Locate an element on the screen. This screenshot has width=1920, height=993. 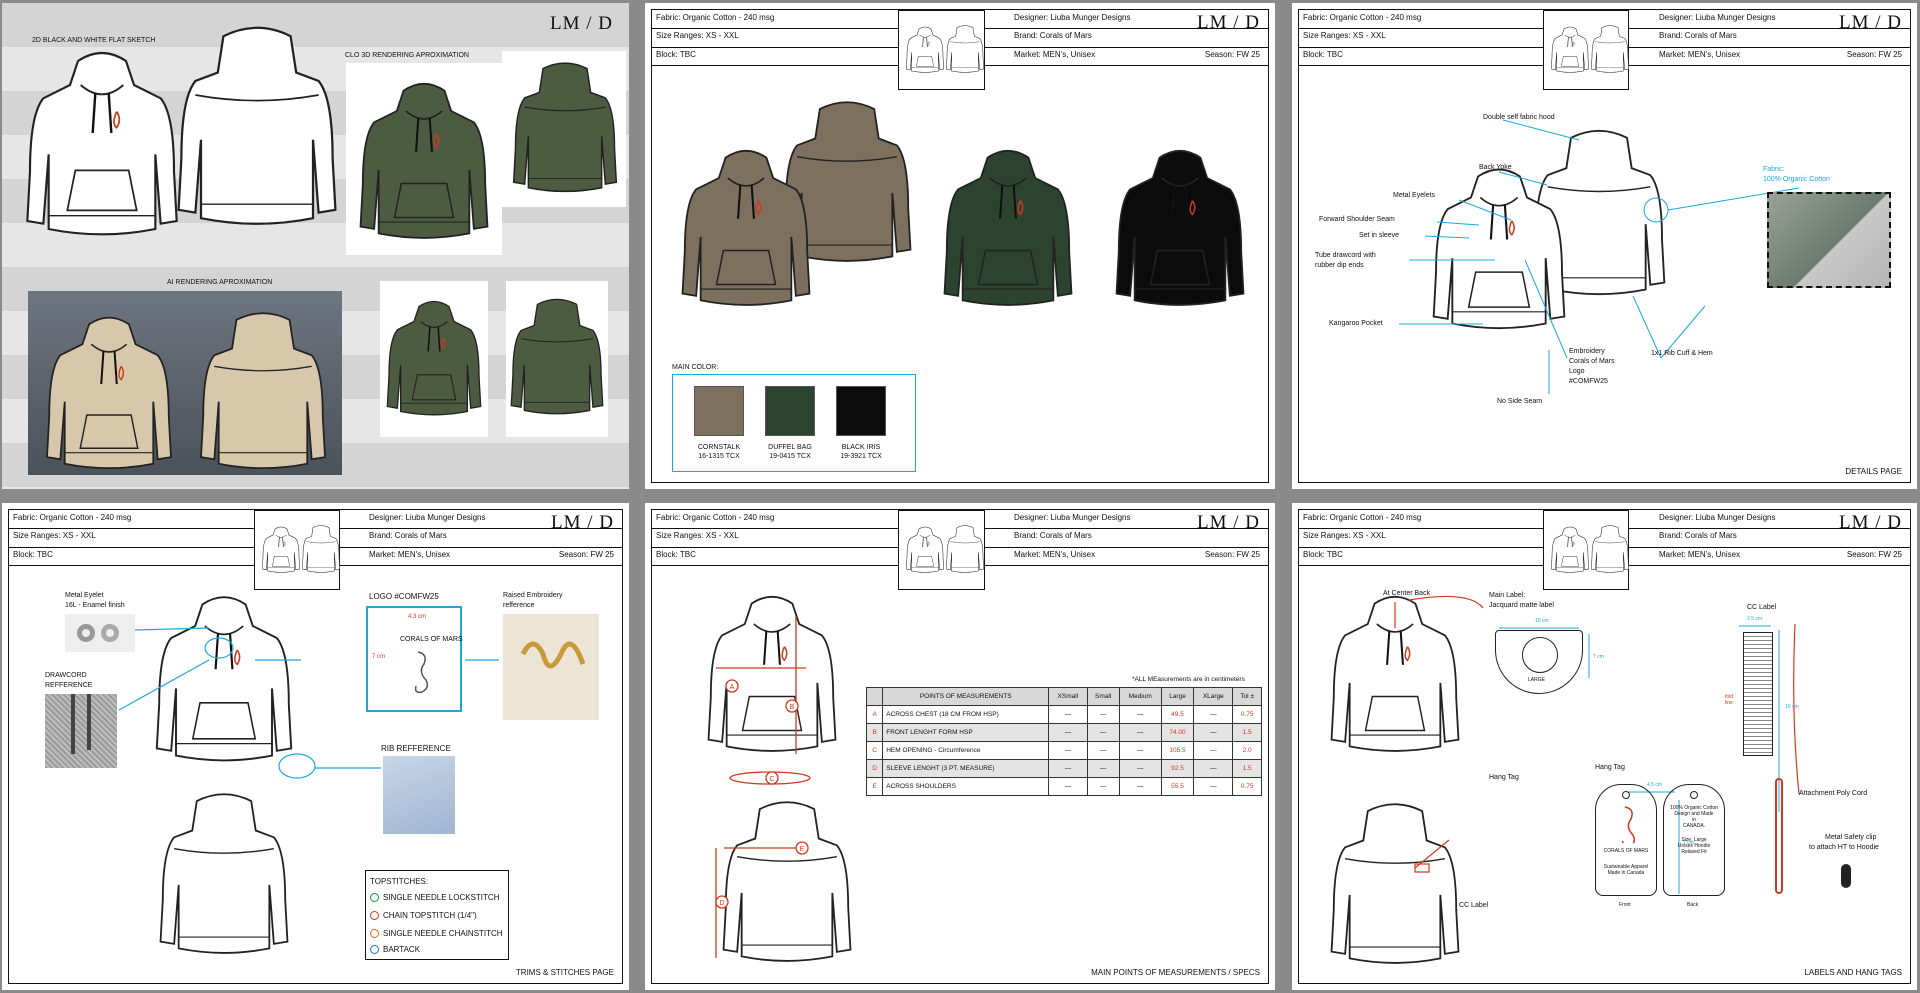
callout-drawcord-2: rubber dip ends is located at coordinates (1339, 265).